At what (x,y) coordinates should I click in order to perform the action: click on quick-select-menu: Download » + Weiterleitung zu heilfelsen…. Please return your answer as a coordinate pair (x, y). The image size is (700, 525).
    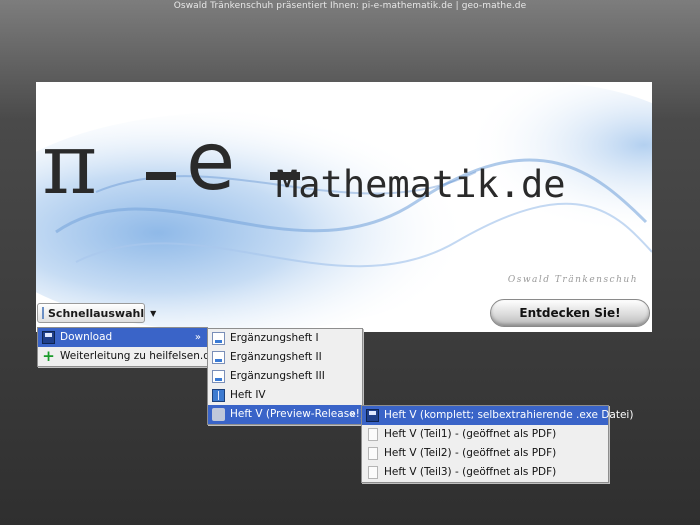
    Looking at the image, I should click on (126, 347).